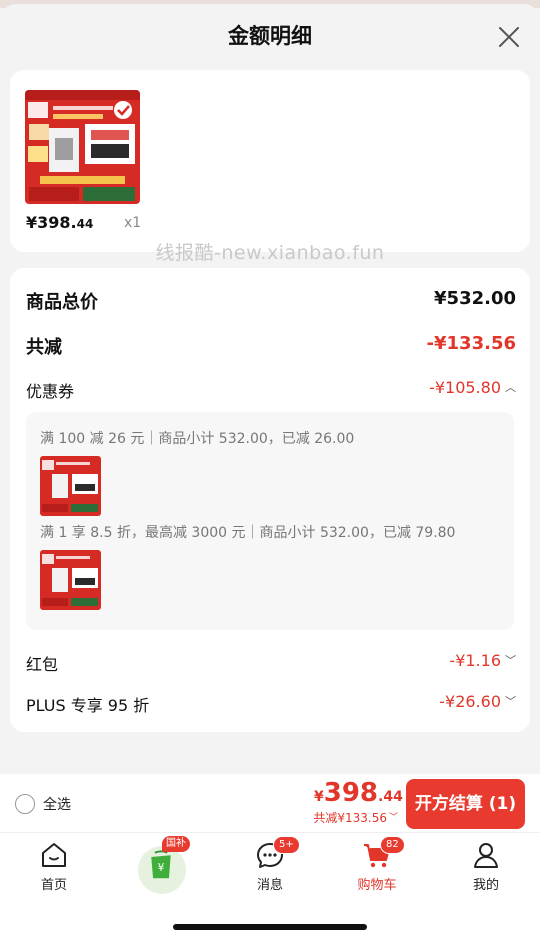 The height and width of the screenshot is (939, 540). Describe the element at coordinates (54, 855) in the screenshot. I see `home-icon` at that location.